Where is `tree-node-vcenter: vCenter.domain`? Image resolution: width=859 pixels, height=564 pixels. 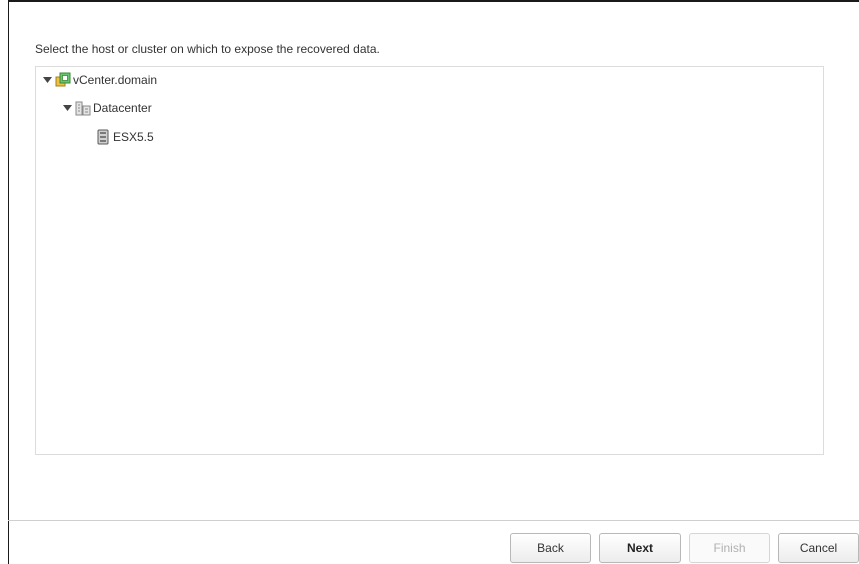 tree-node-vcenter: vCenter.domain is located at coordinates (99, 80).